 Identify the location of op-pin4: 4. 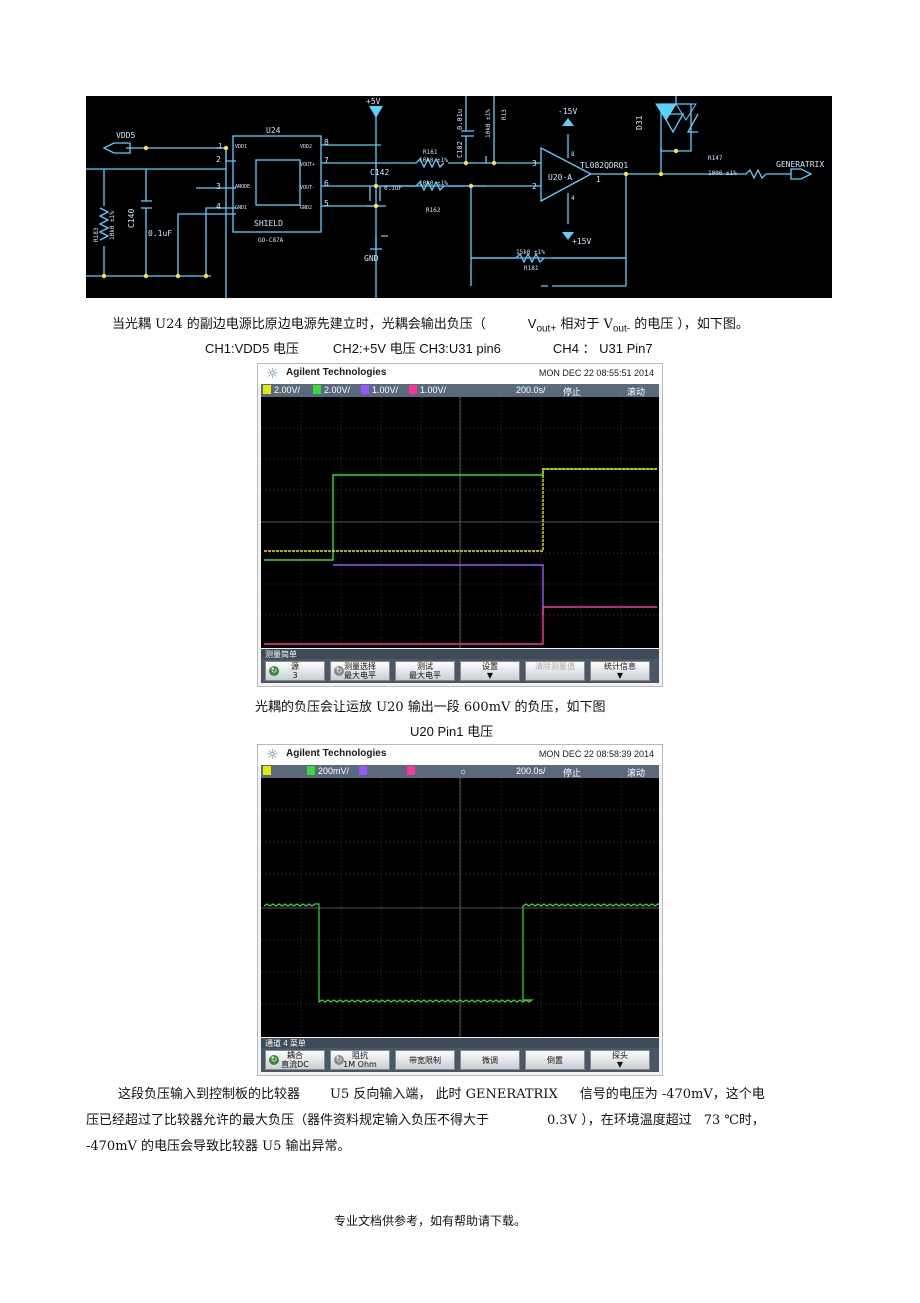
(573, 198).